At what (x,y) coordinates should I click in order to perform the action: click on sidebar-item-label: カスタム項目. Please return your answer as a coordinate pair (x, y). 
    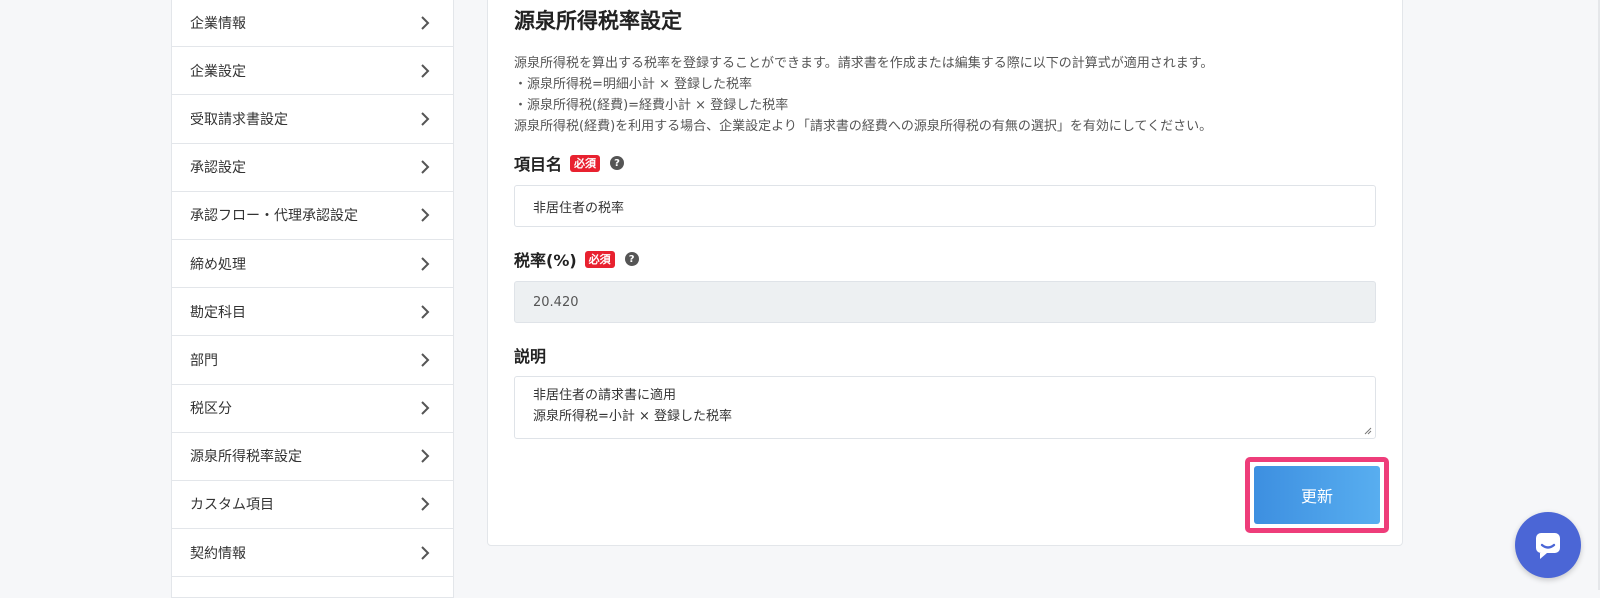
    Looking at the image, I should click on (232, 505).